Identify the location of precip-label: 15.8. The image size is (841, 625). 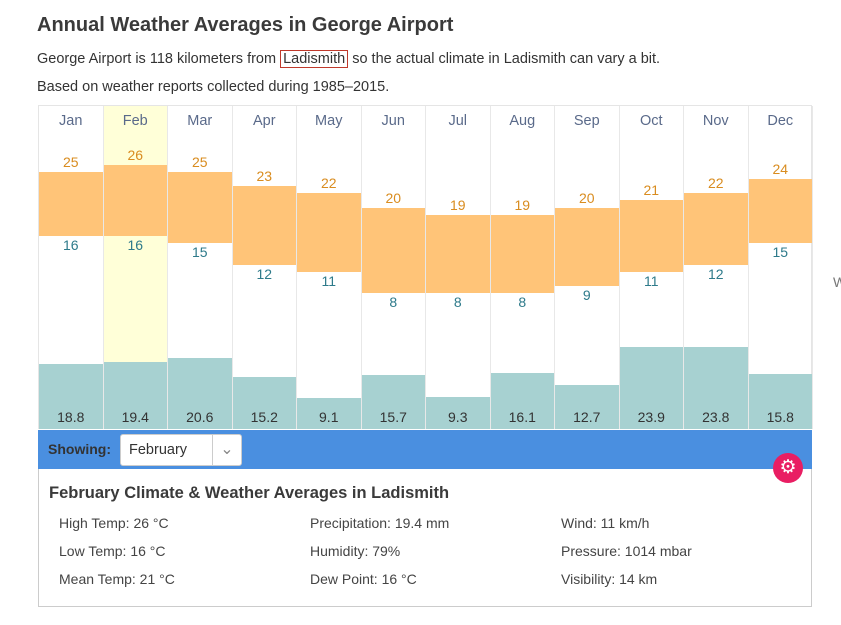
(780, 417).